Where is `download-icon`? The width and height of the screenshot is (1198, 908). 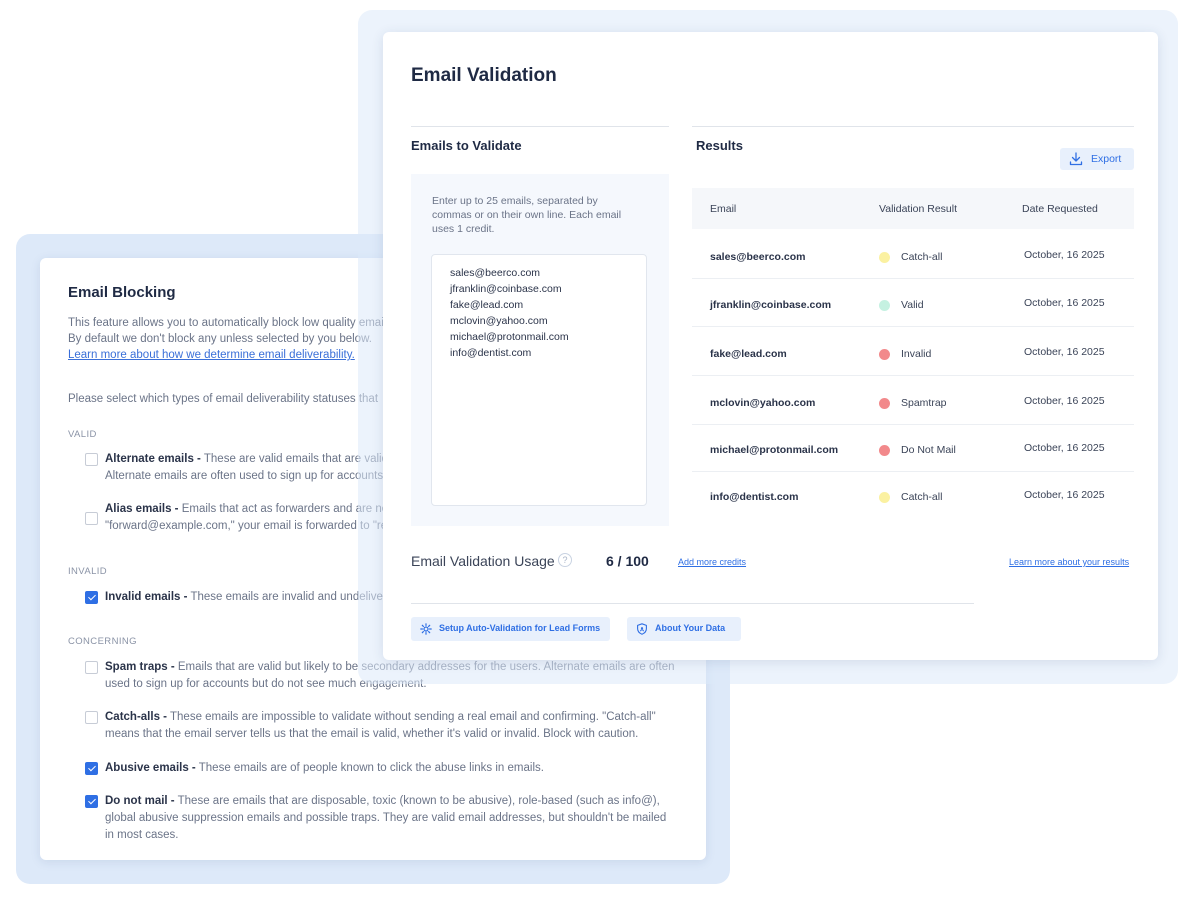
download-icon is located at coordinates (1076, 159).